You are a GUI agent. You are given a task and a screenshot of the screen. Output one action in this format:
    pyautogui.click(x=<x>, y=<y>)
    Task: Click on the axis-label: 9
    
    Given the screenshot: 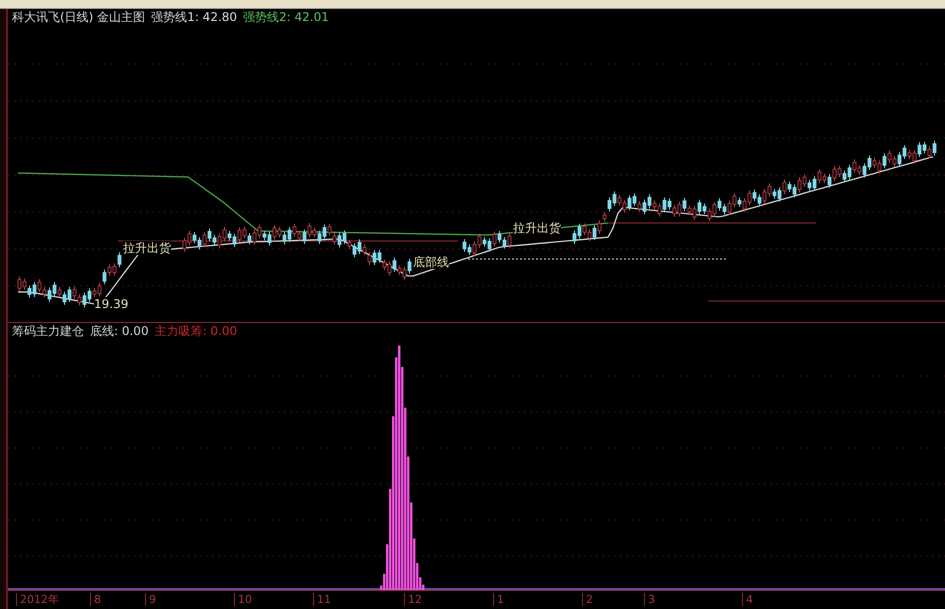 What is the action you would take?
    pyautogui.click(x=150, y=599)
    